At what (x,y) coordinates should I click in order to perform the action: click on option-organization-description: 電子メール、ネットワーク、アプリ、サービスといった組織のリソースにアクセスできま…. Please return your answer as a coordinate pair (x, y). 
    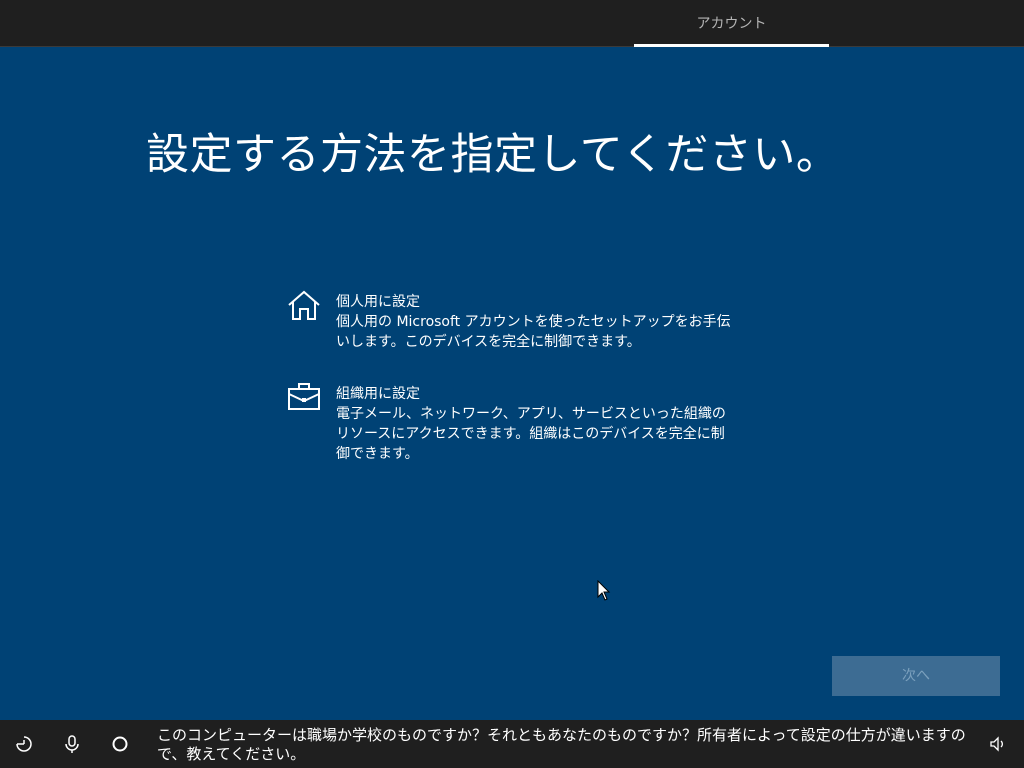
    Looking at the image, I should click on (531, 434).